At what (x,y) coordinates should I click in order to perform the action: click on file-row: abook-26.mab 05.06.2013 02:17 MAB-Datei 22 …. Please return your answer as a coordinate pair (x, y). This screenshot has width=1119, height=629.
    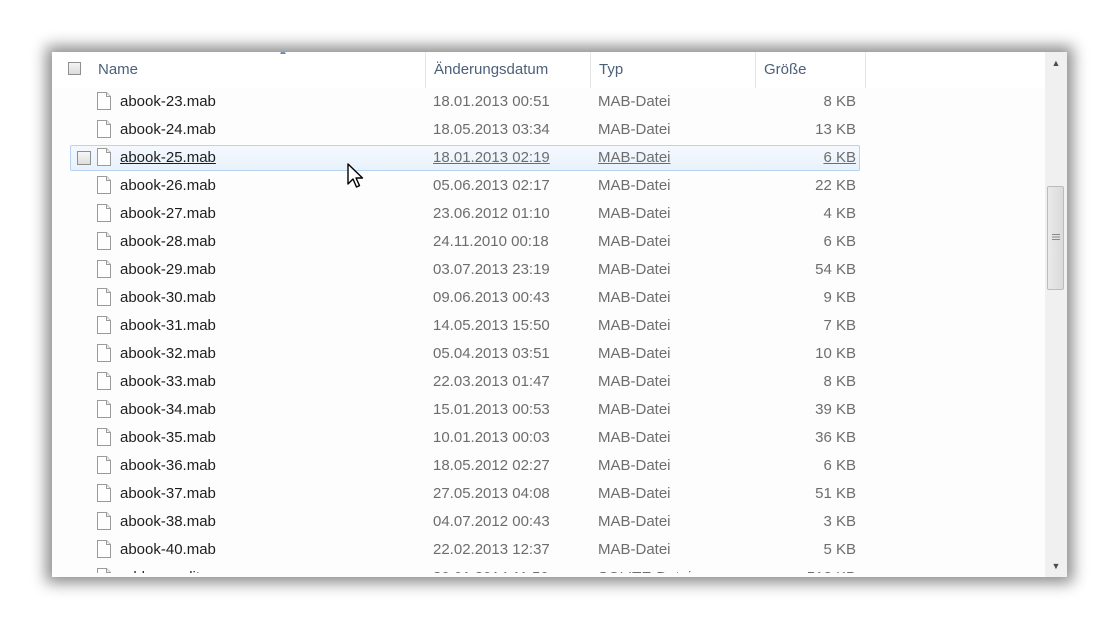
    Looking at the image, I should click on (548, 186).